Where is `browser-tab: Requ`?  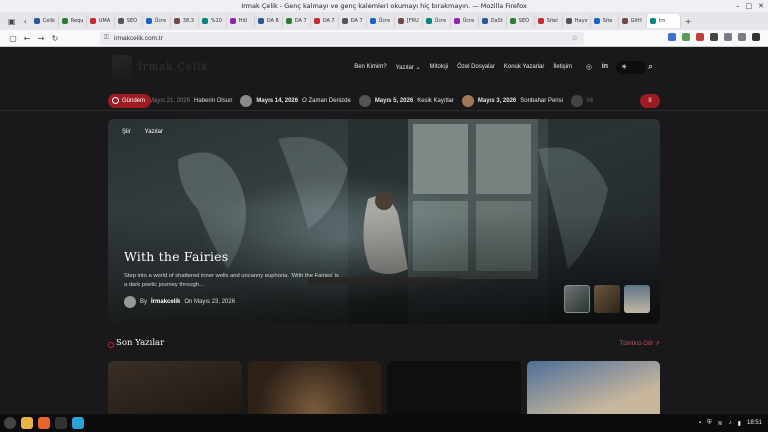
browser-tab: Requ is located at coordinates (73, 21).